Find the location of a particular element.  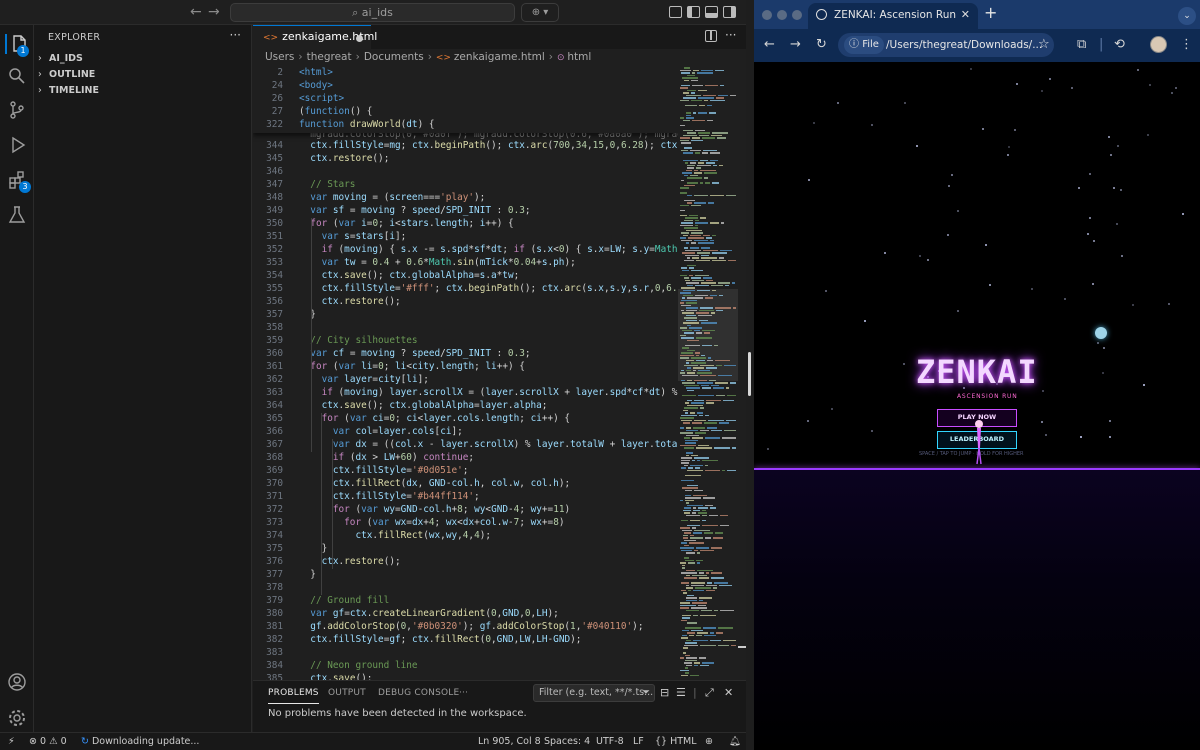

breadcrumb-item: Users is located at coordinates (279, 57).